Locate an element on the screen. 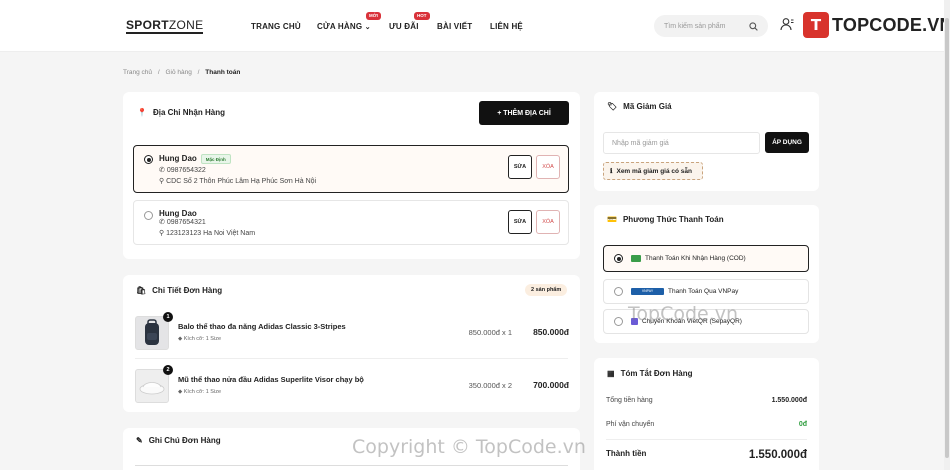  item-total-price: 700.000đ is located at coordinates (551, 385).